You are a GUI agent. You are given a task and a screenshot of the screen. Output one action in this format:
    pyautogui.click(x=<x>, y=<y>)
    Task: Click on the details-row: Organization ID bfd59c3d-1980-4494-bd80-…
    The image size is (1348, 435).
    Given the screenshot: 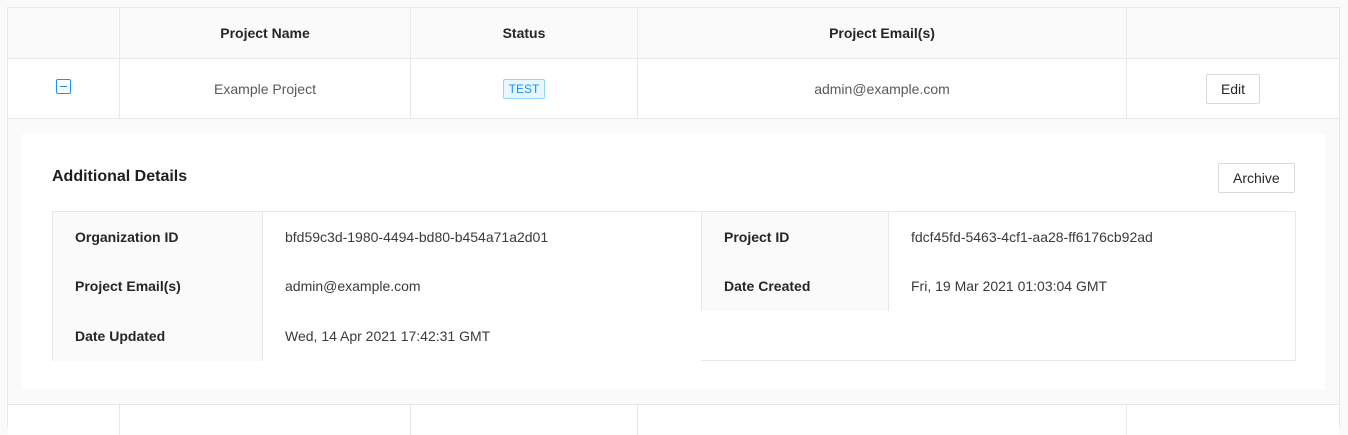 What is the action you would take?
    pyautogui.click(x=674, y=237)
    